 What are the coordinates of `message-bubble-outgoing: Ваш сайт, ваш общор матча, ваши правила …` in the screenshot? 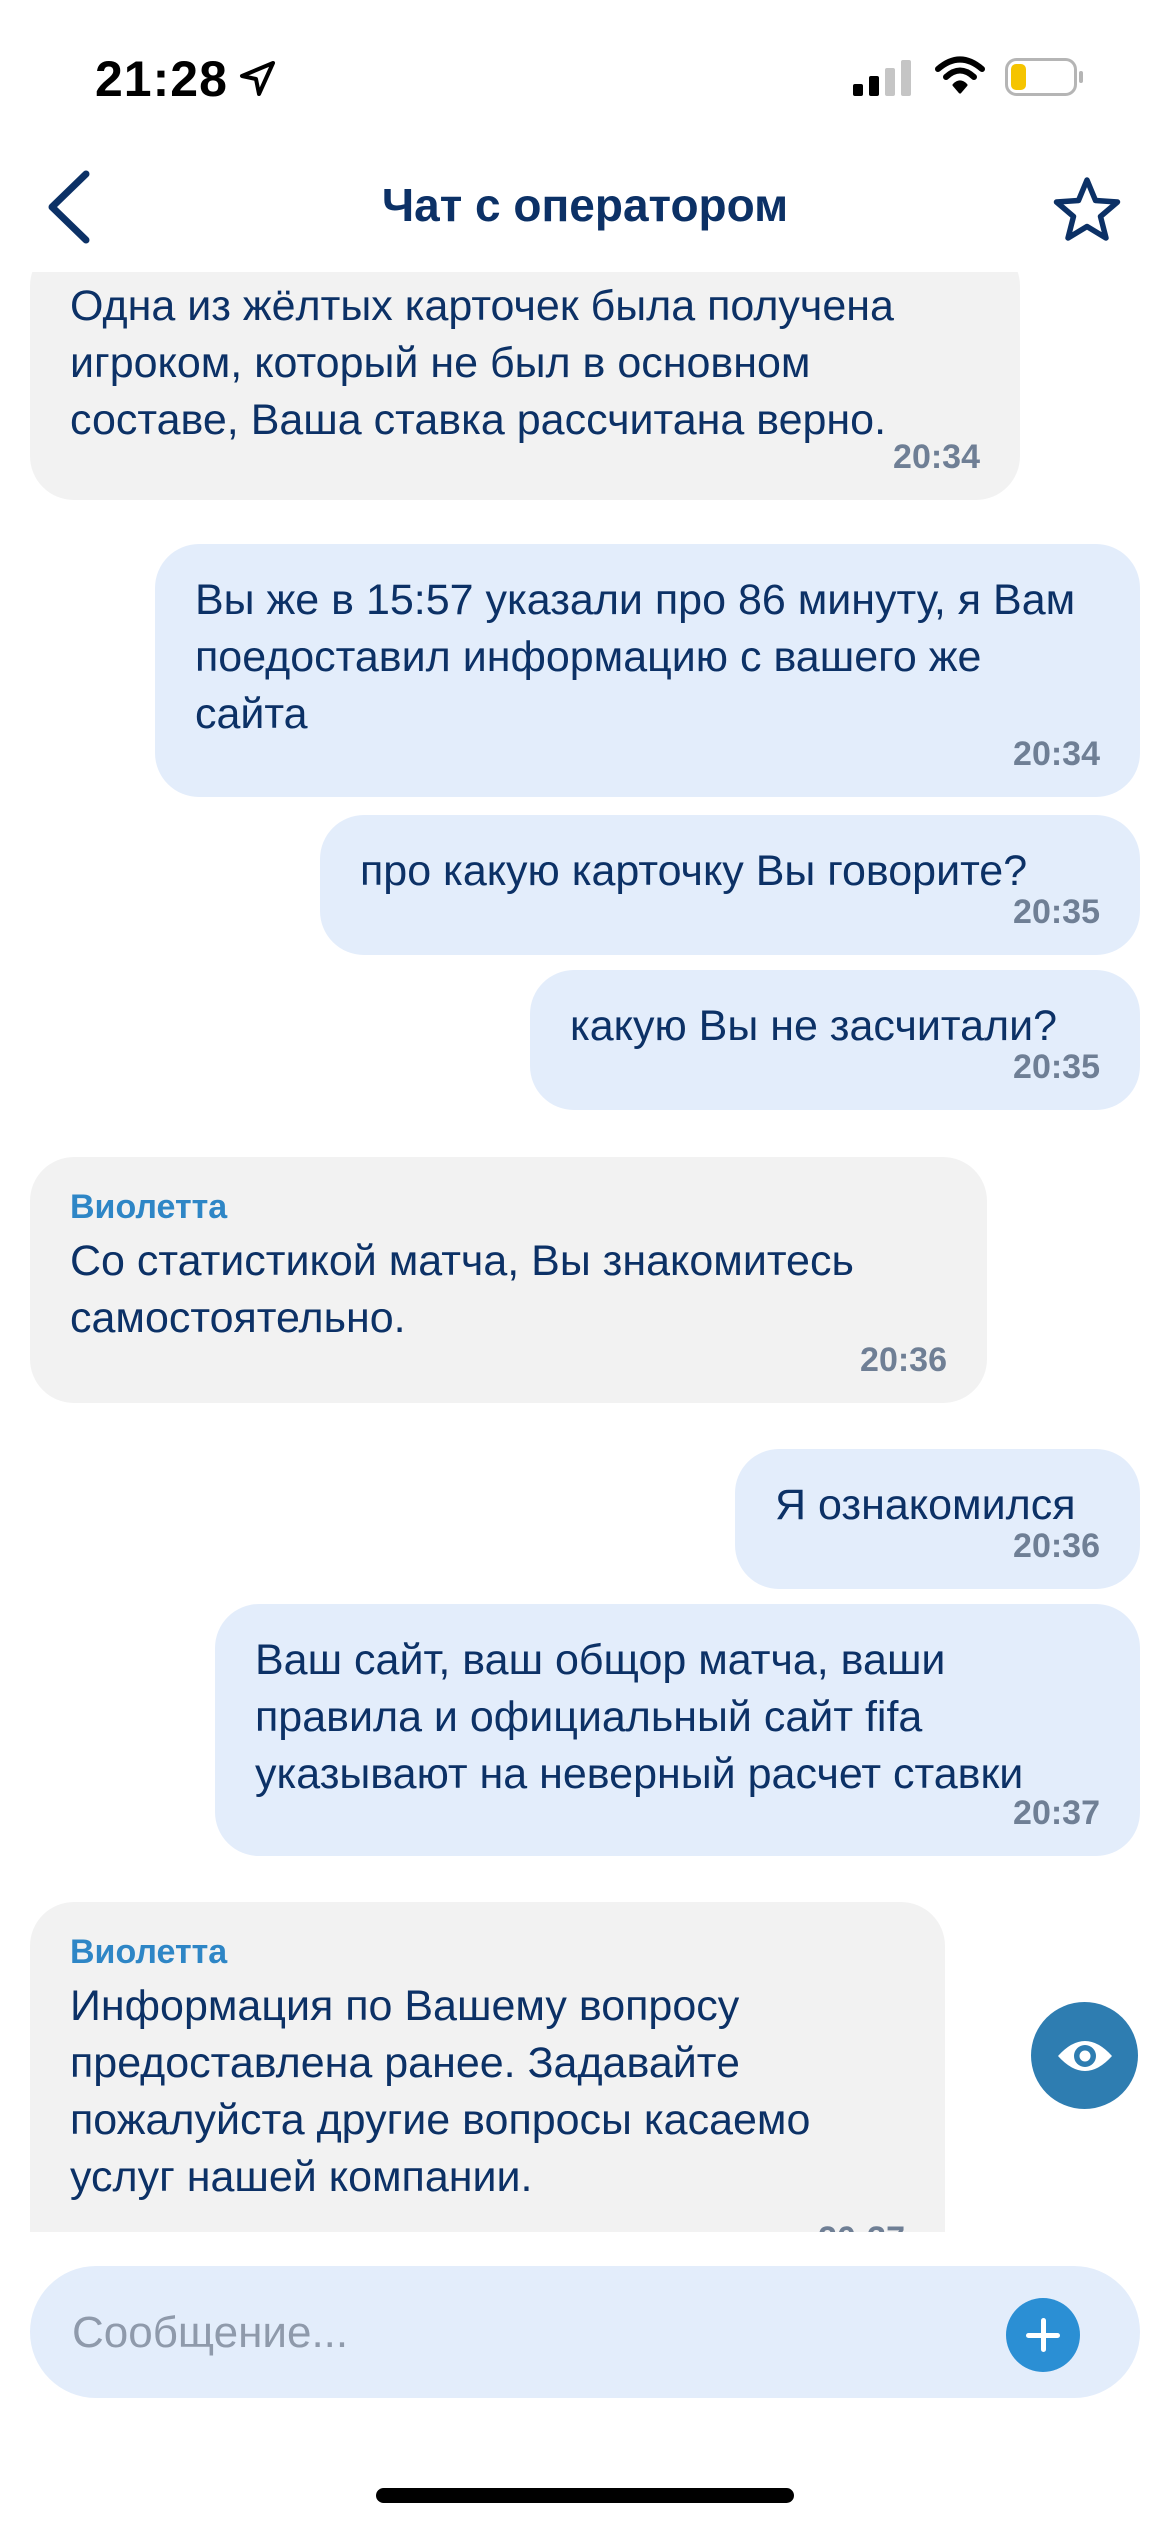 It's located at (677, 1730).